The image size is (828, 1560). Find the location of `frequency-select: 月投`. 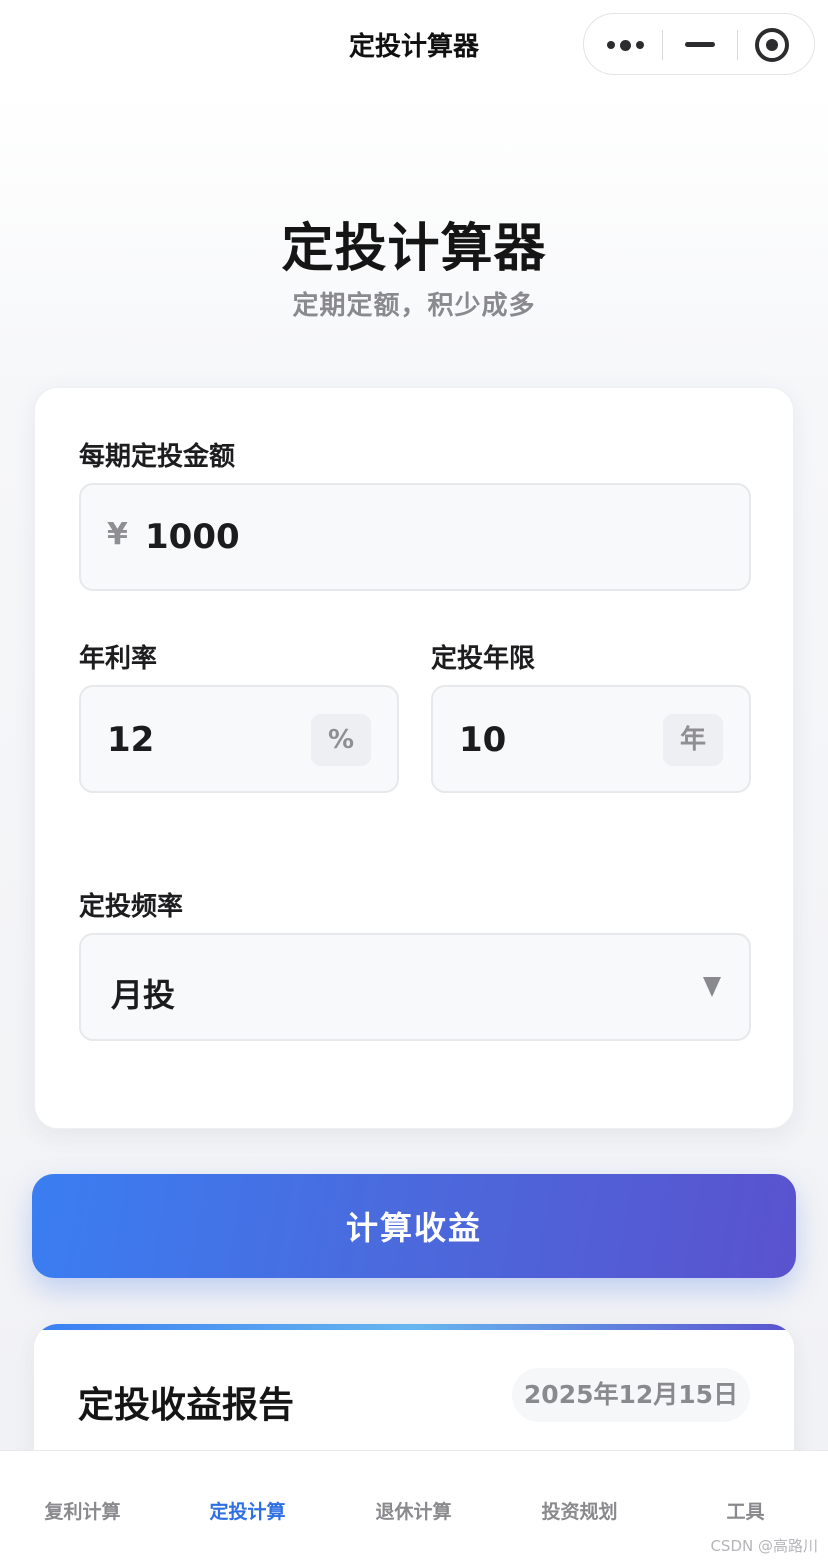

frequency-select: 月投 is located at coordinates (415, 987).